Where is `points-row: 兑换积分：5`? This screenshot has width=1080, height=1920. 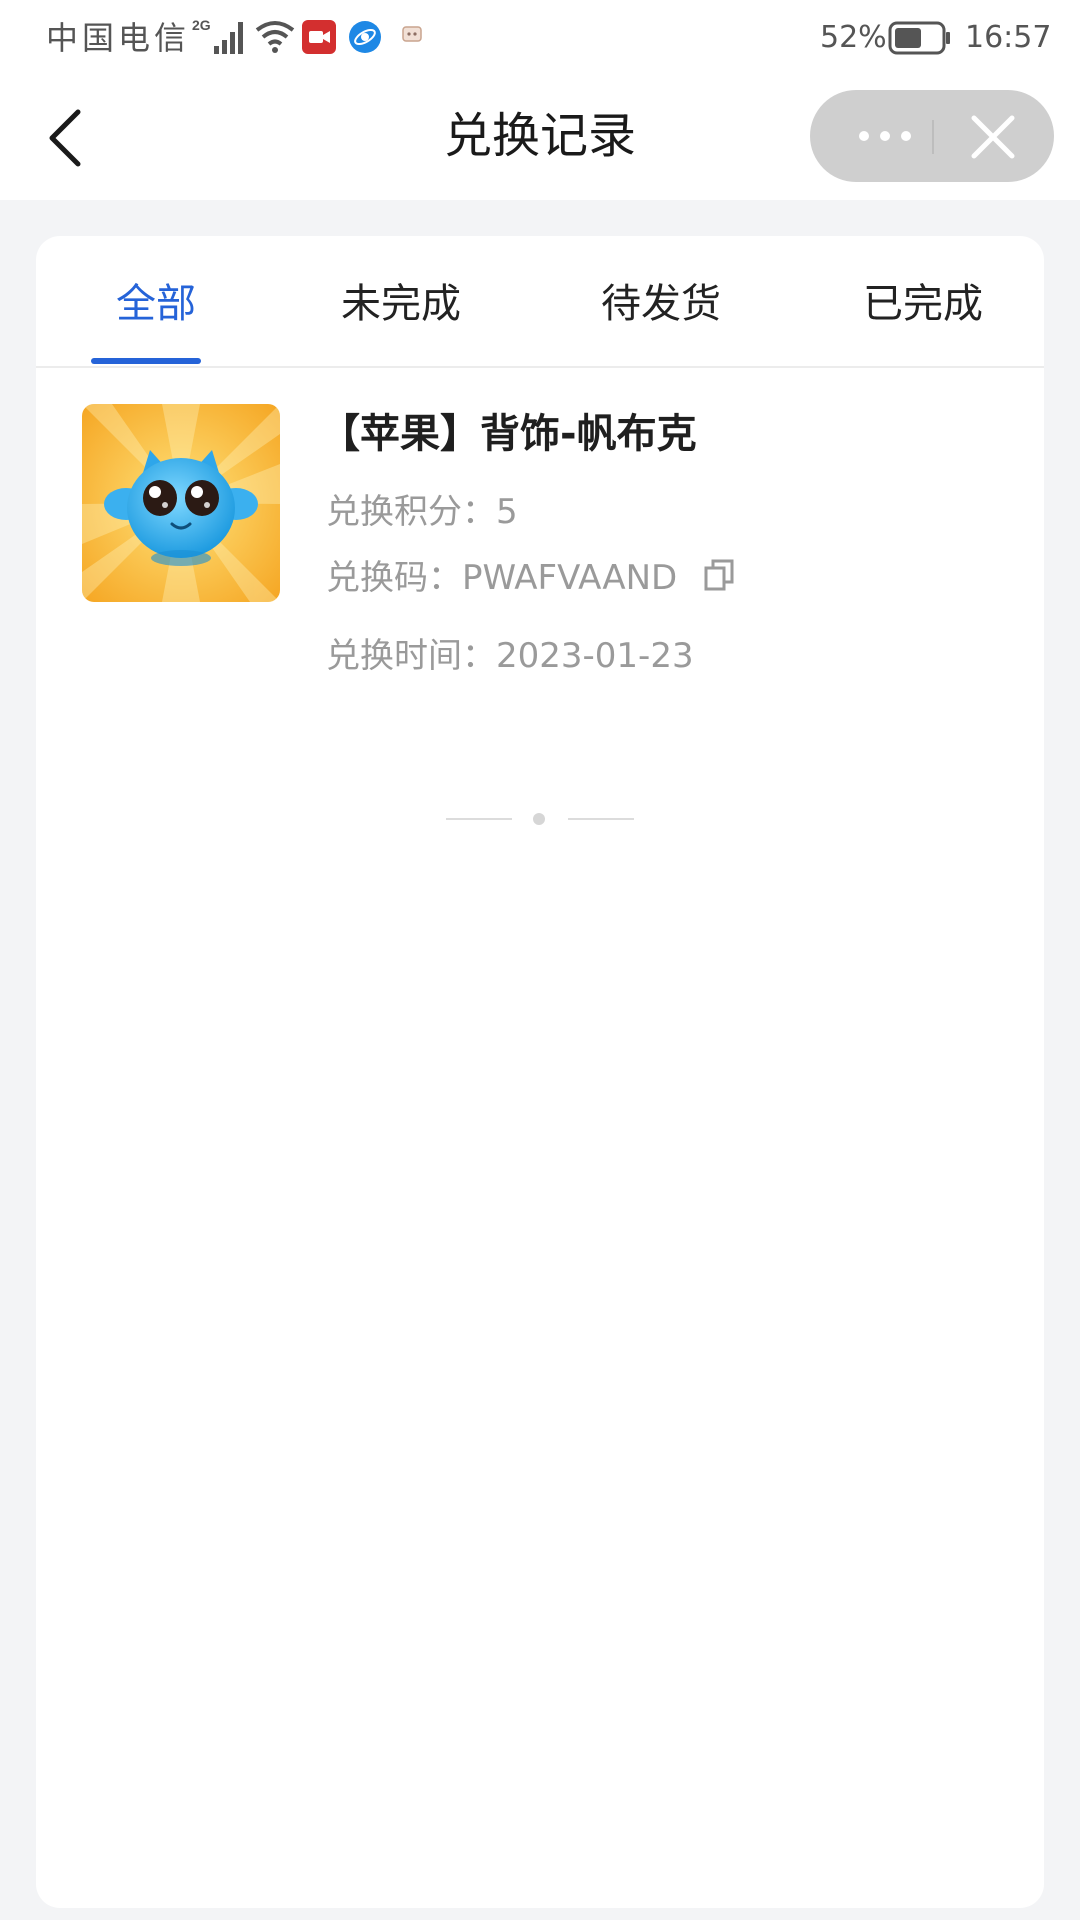
points-row: 兑换积分：5 is located at coordinates (422, 512).